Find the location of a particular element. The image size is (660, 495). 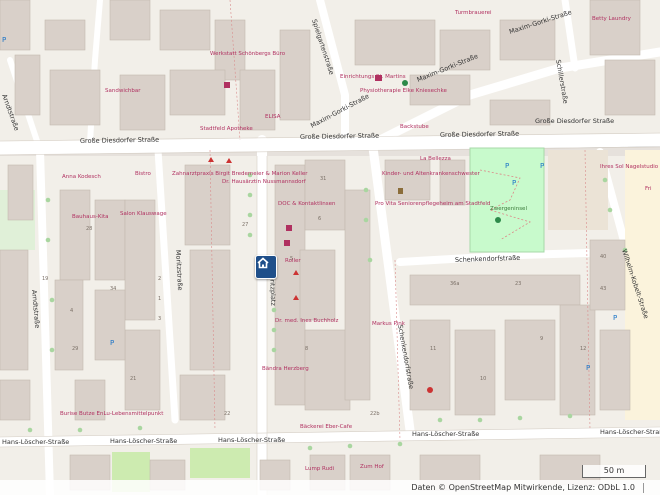

poi-kinderpflege: Kinder- und Altenkrankenschwester is located at coordinates (431, 174).